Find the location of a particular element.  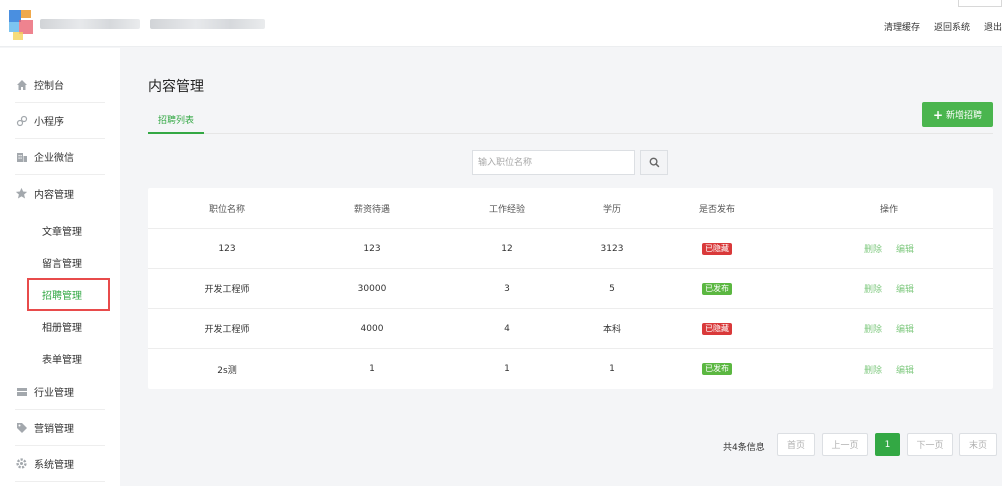

search-button is located at coordinates (654, 162).